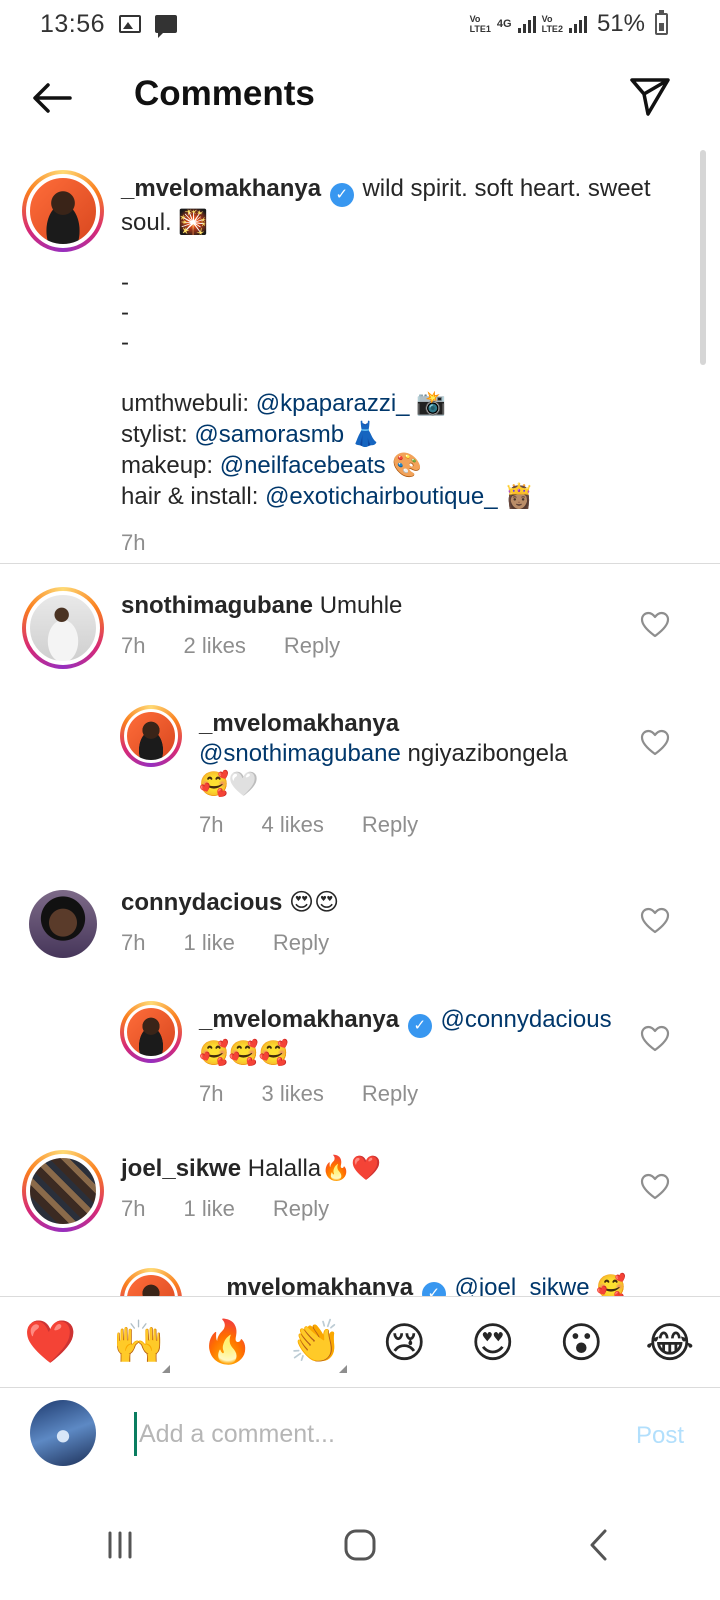 The image size is (720, 1600). Describe the element at coordinates (404, 1342) in the screenshot. I see `crying-emoji-button: 😢` at that location.